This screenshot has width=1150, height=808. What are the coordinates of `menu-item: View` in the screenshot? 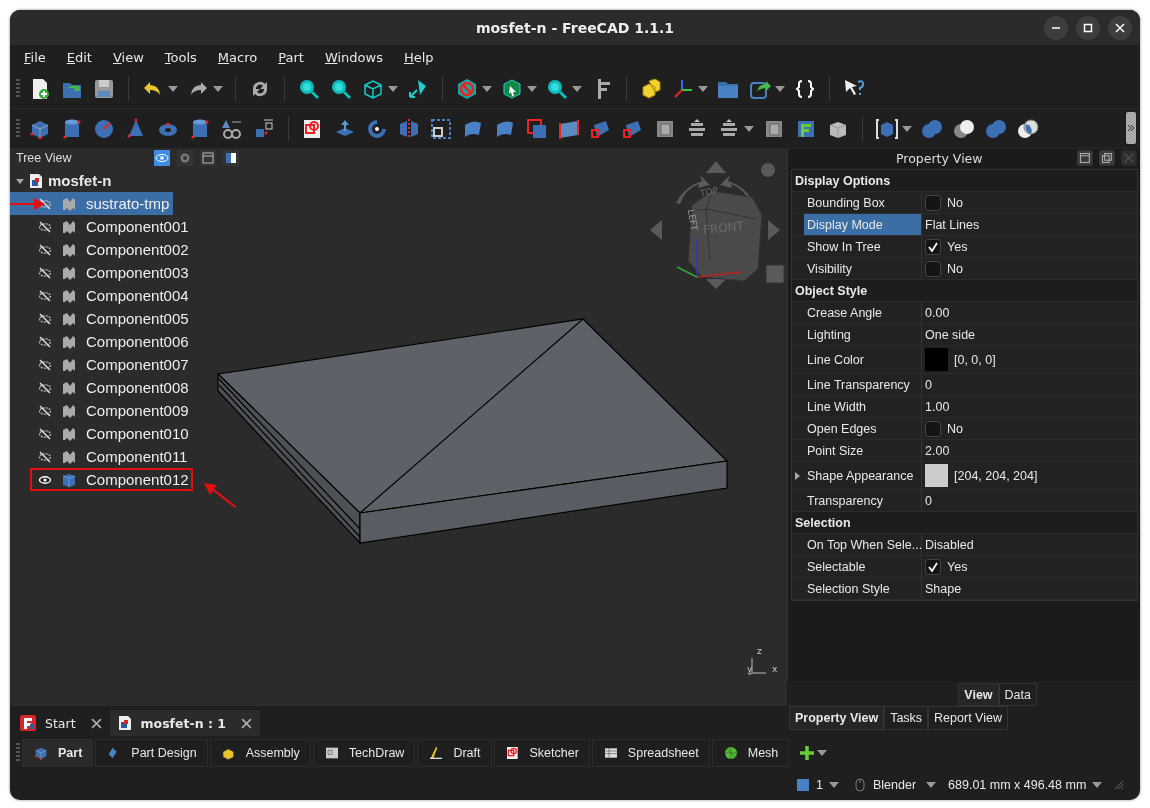 It's located at (128, 57).